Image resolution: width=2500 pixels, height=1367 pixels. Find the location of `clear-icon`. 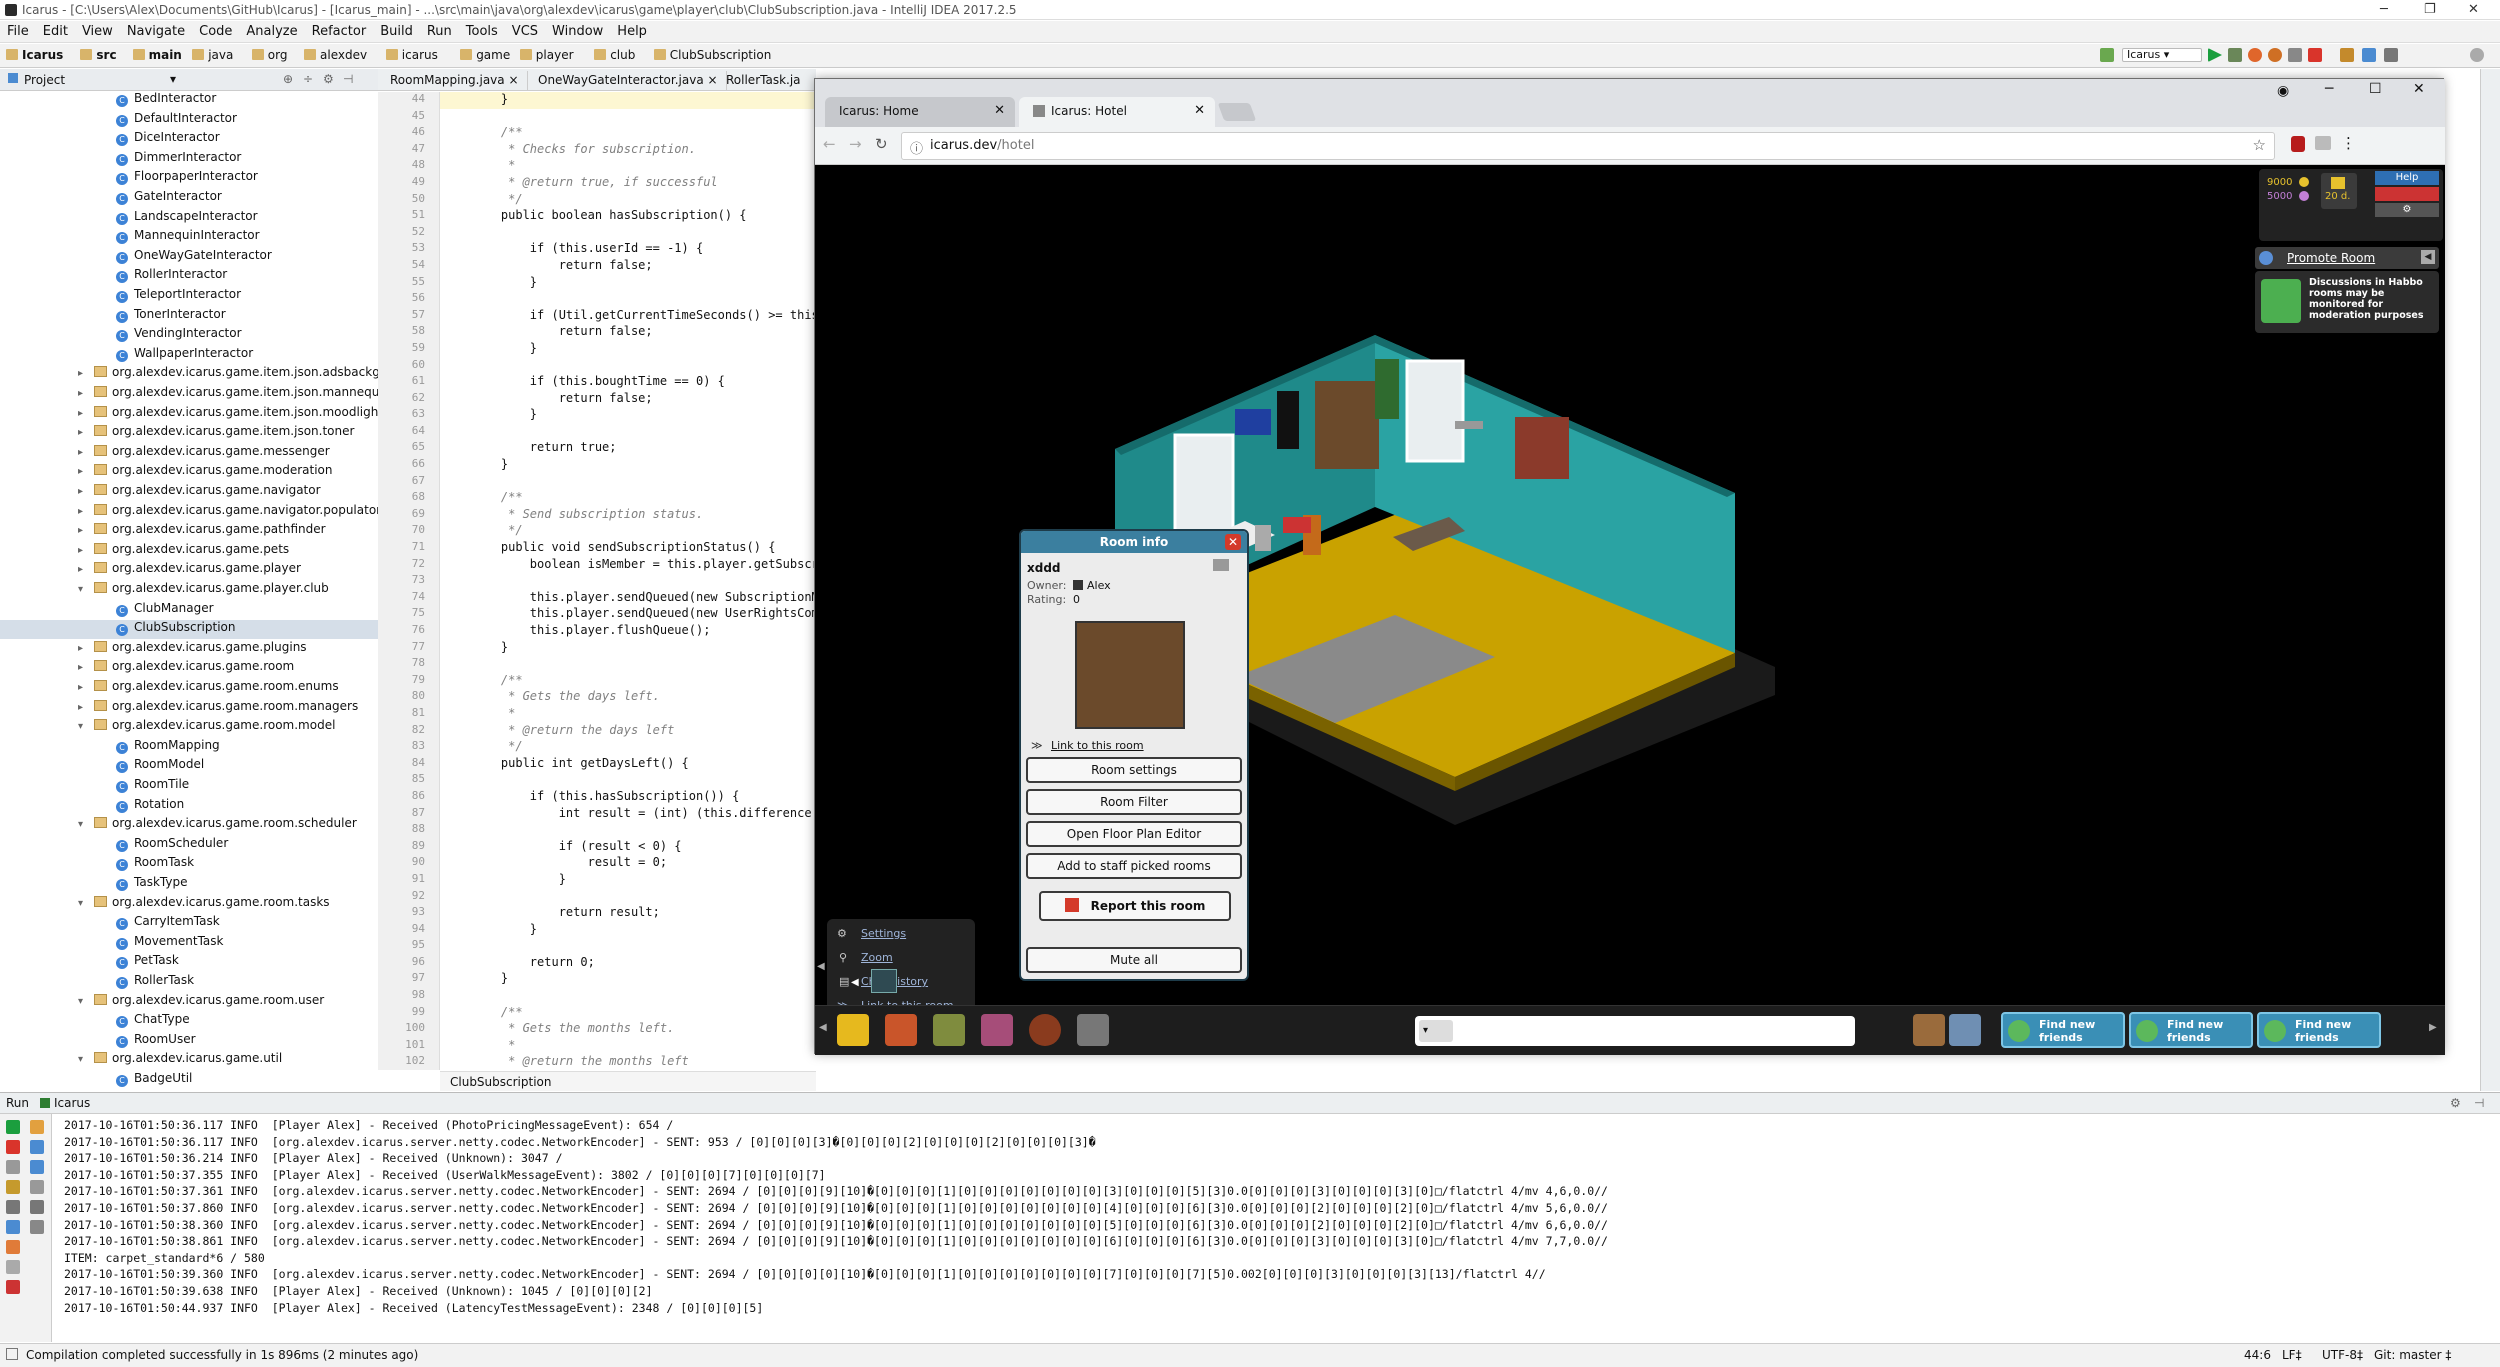

clear-icon is located at coordinates (37, 1227).